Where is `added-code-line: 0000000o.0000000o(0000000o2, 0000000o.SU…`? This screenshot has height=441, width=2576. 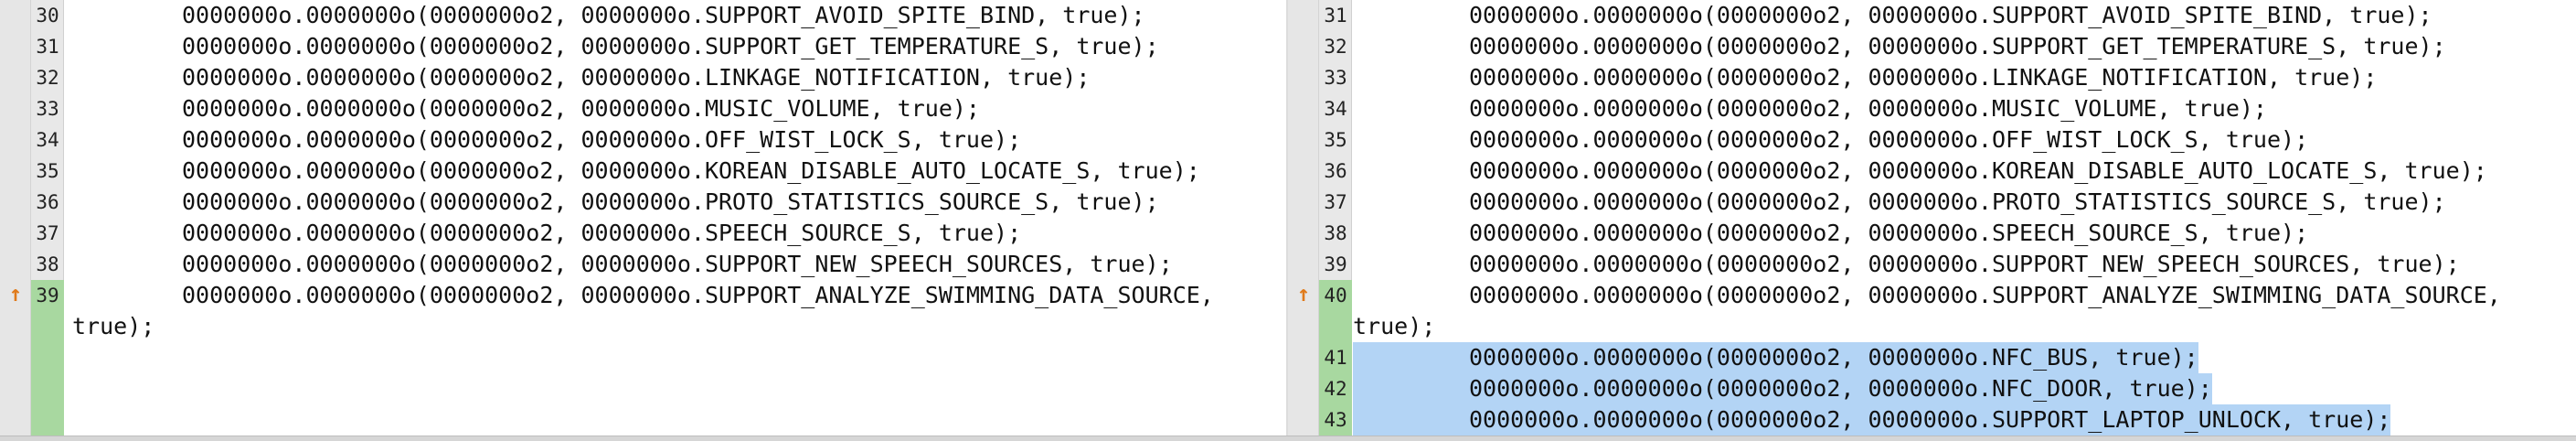 added-code-line: 0000000o.0000000o(0000000o2, 0000000o.SU… is located at coordinates (1965, 420).